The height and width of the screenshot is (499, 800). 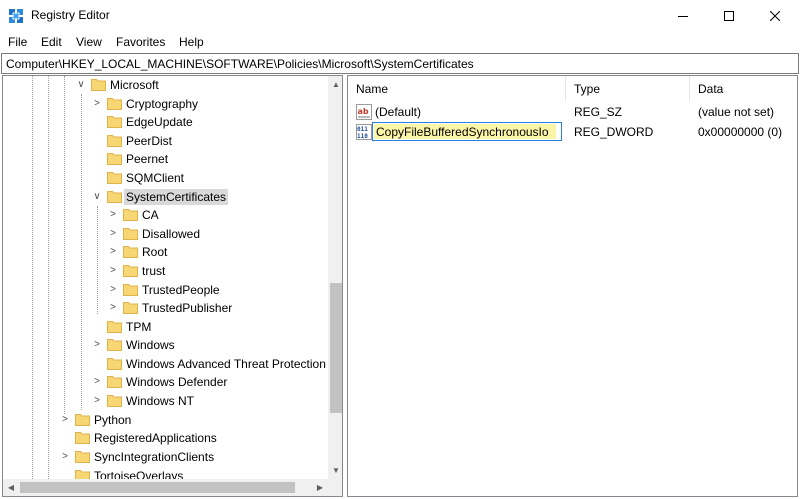 What do you see at coordinates (159, 122) in the screenshot?
I see `tree-item-label: EdgeUpdate` at bounding box center [159, 122].